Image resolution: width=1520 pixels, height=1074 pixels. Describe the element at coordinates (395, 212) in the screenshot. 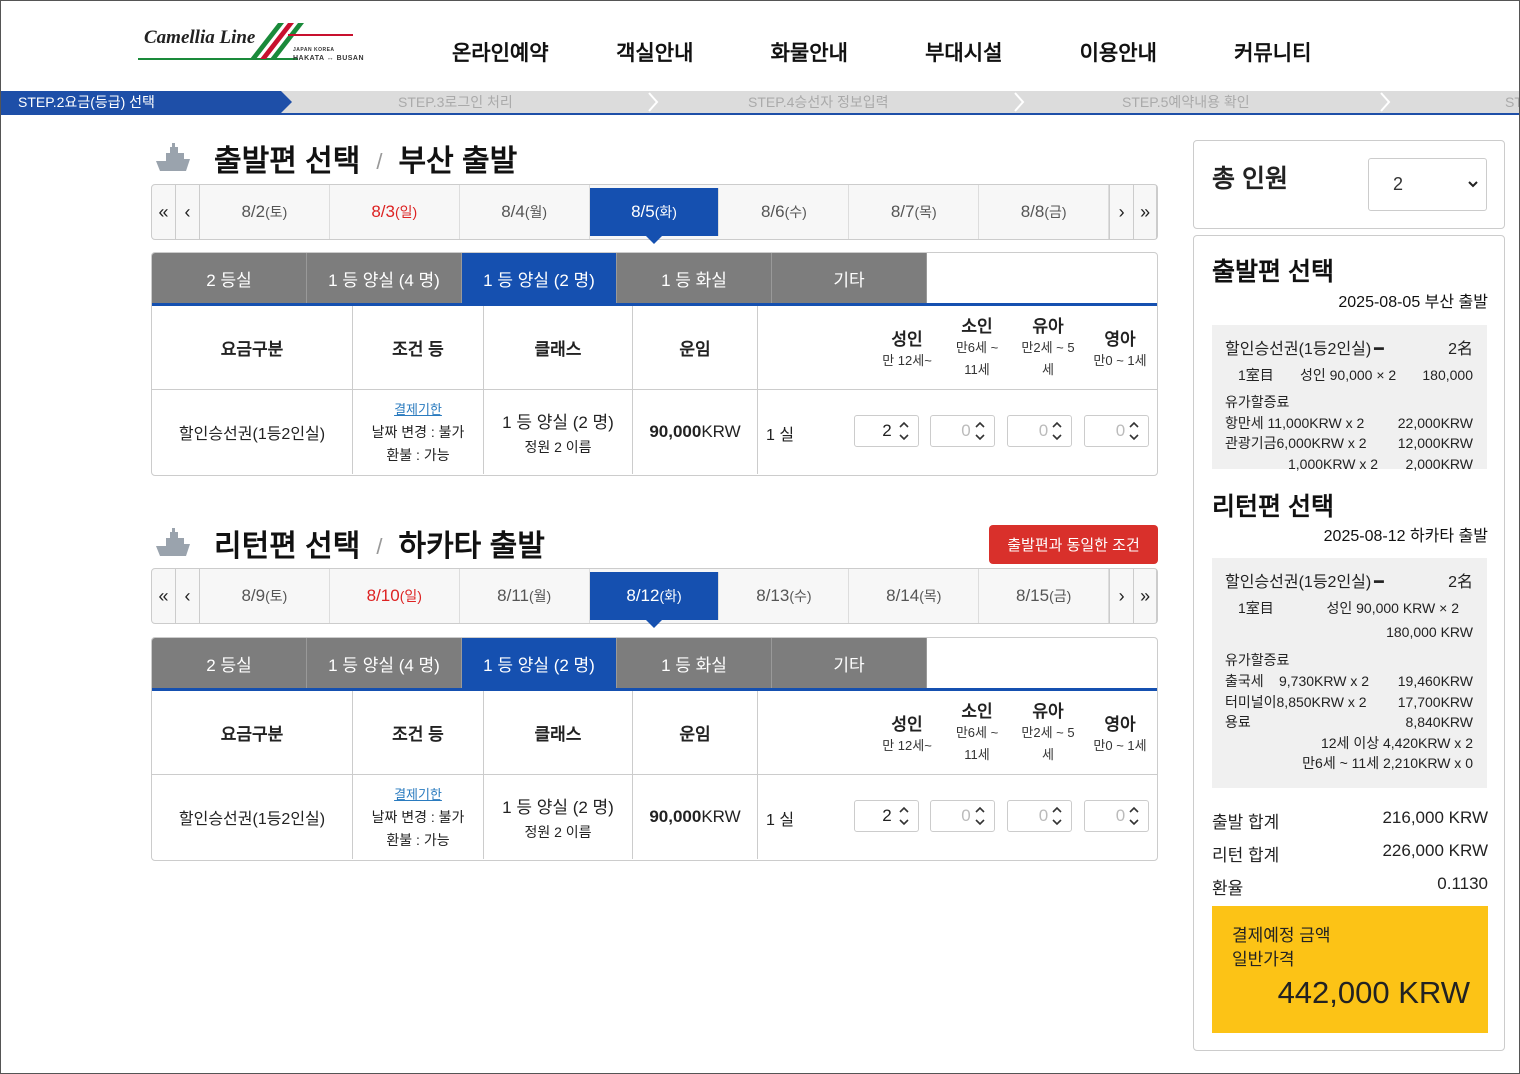

I see `date-cell: 8/3 (일)` at that location.